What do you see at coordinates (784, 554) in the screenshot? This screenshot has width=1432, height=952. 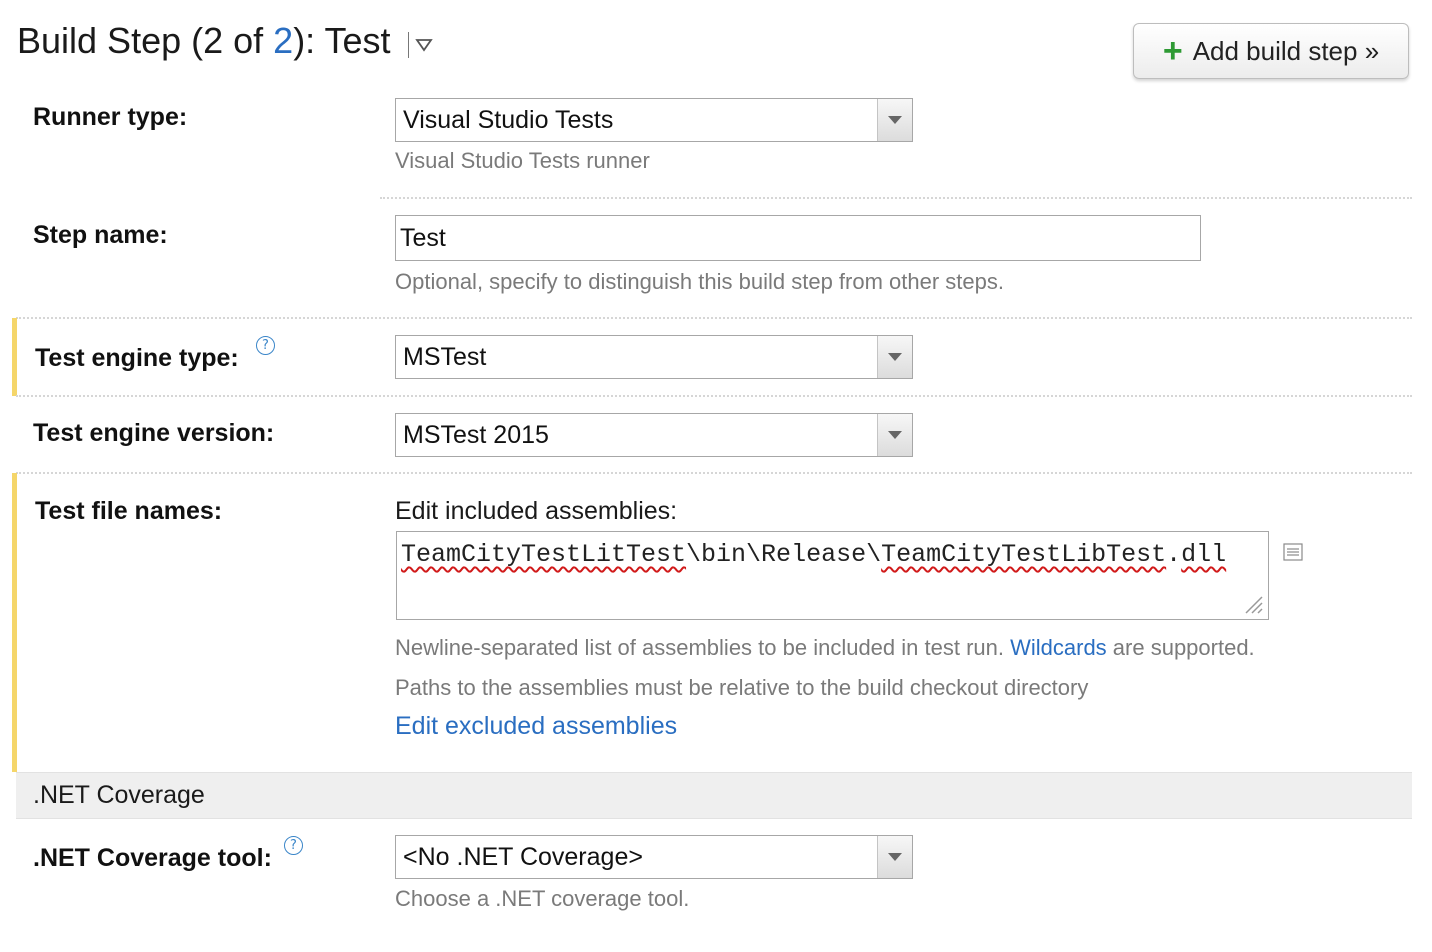 I see `path-segment: \bin\Release\` at bounding box center [784, 554].